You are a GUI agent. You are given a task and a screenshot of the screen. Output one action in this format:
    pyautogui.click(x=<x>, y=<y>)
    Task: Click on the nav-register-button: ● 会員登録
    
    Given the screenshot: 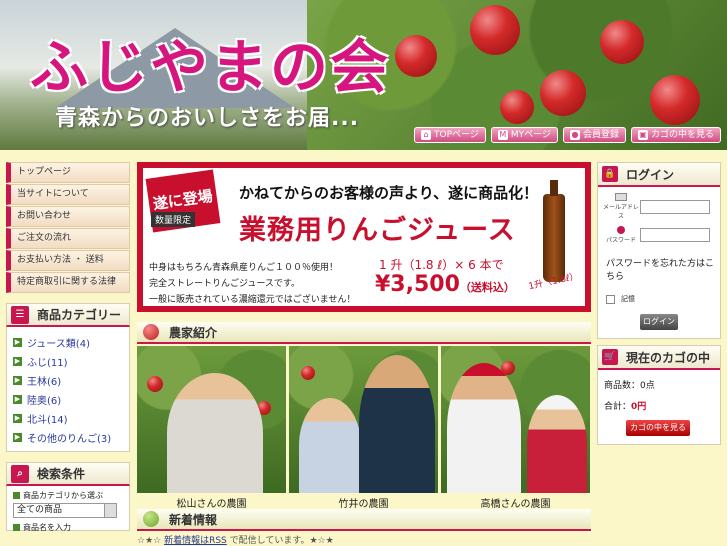 What is the action you would take?
    pyautogui.click(x=594, y=135)
    